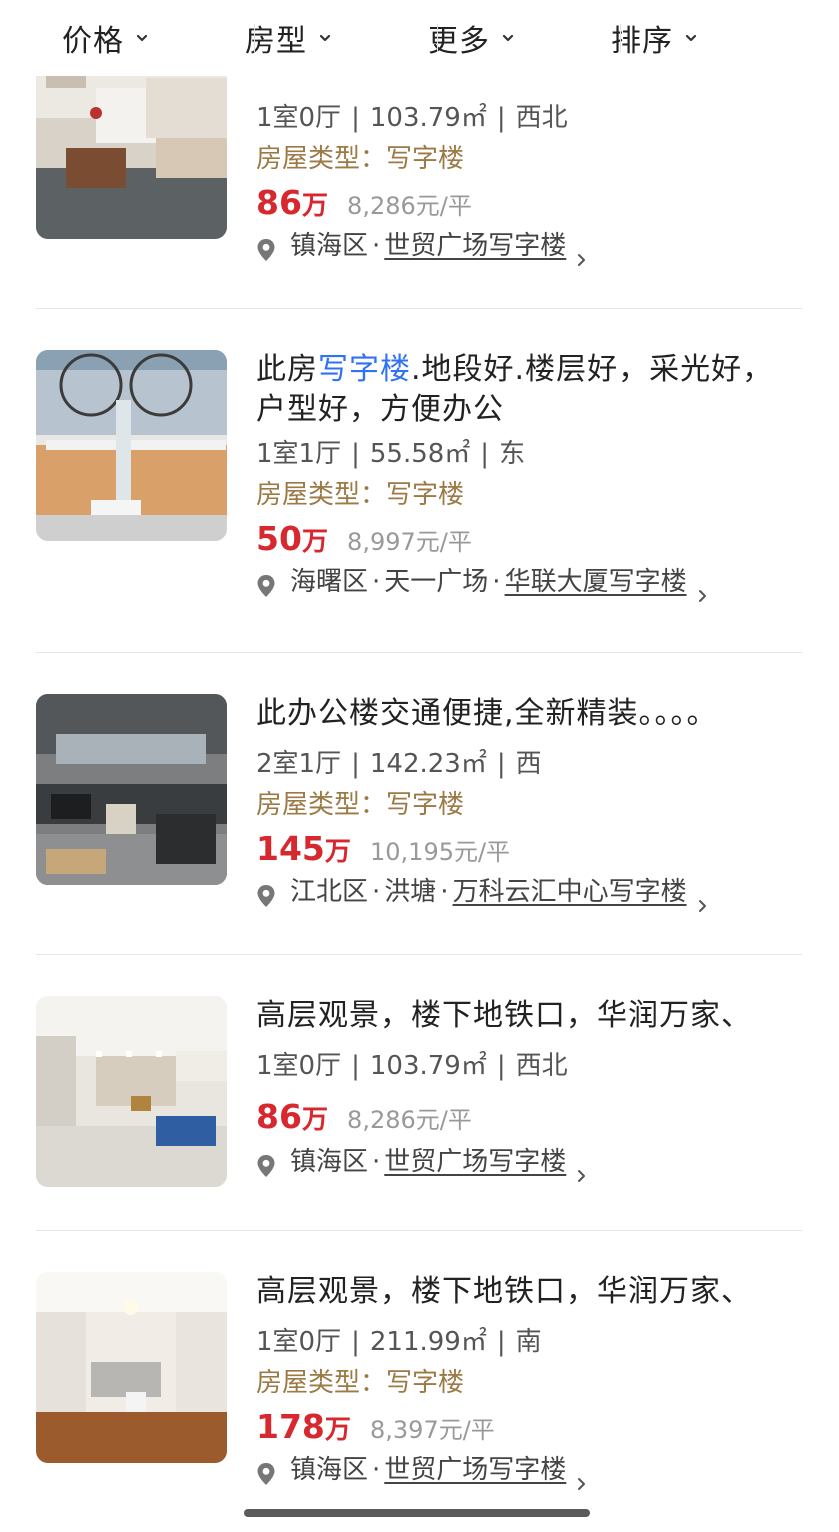 The width and height of the screenshot is (839, 1532). Describe the element at coordinates (529, 714) in the screenshot. I see `listing-title: 此办公楼交通便捷,全新精装。。。。` at that location.